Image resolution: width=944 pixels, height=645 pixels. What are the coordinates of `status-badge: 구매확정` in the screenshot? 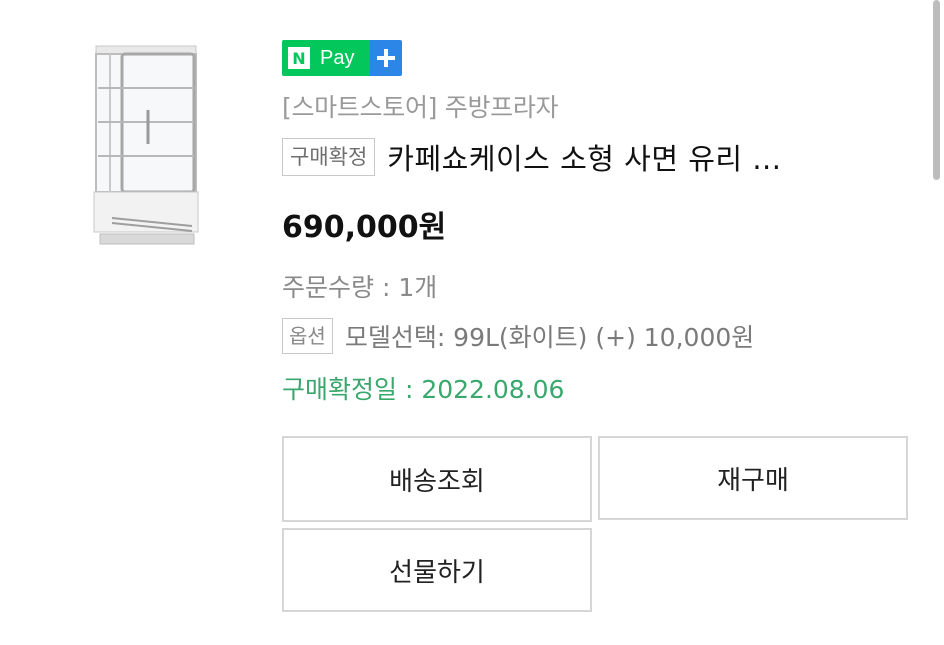 It's located at (329, 157).